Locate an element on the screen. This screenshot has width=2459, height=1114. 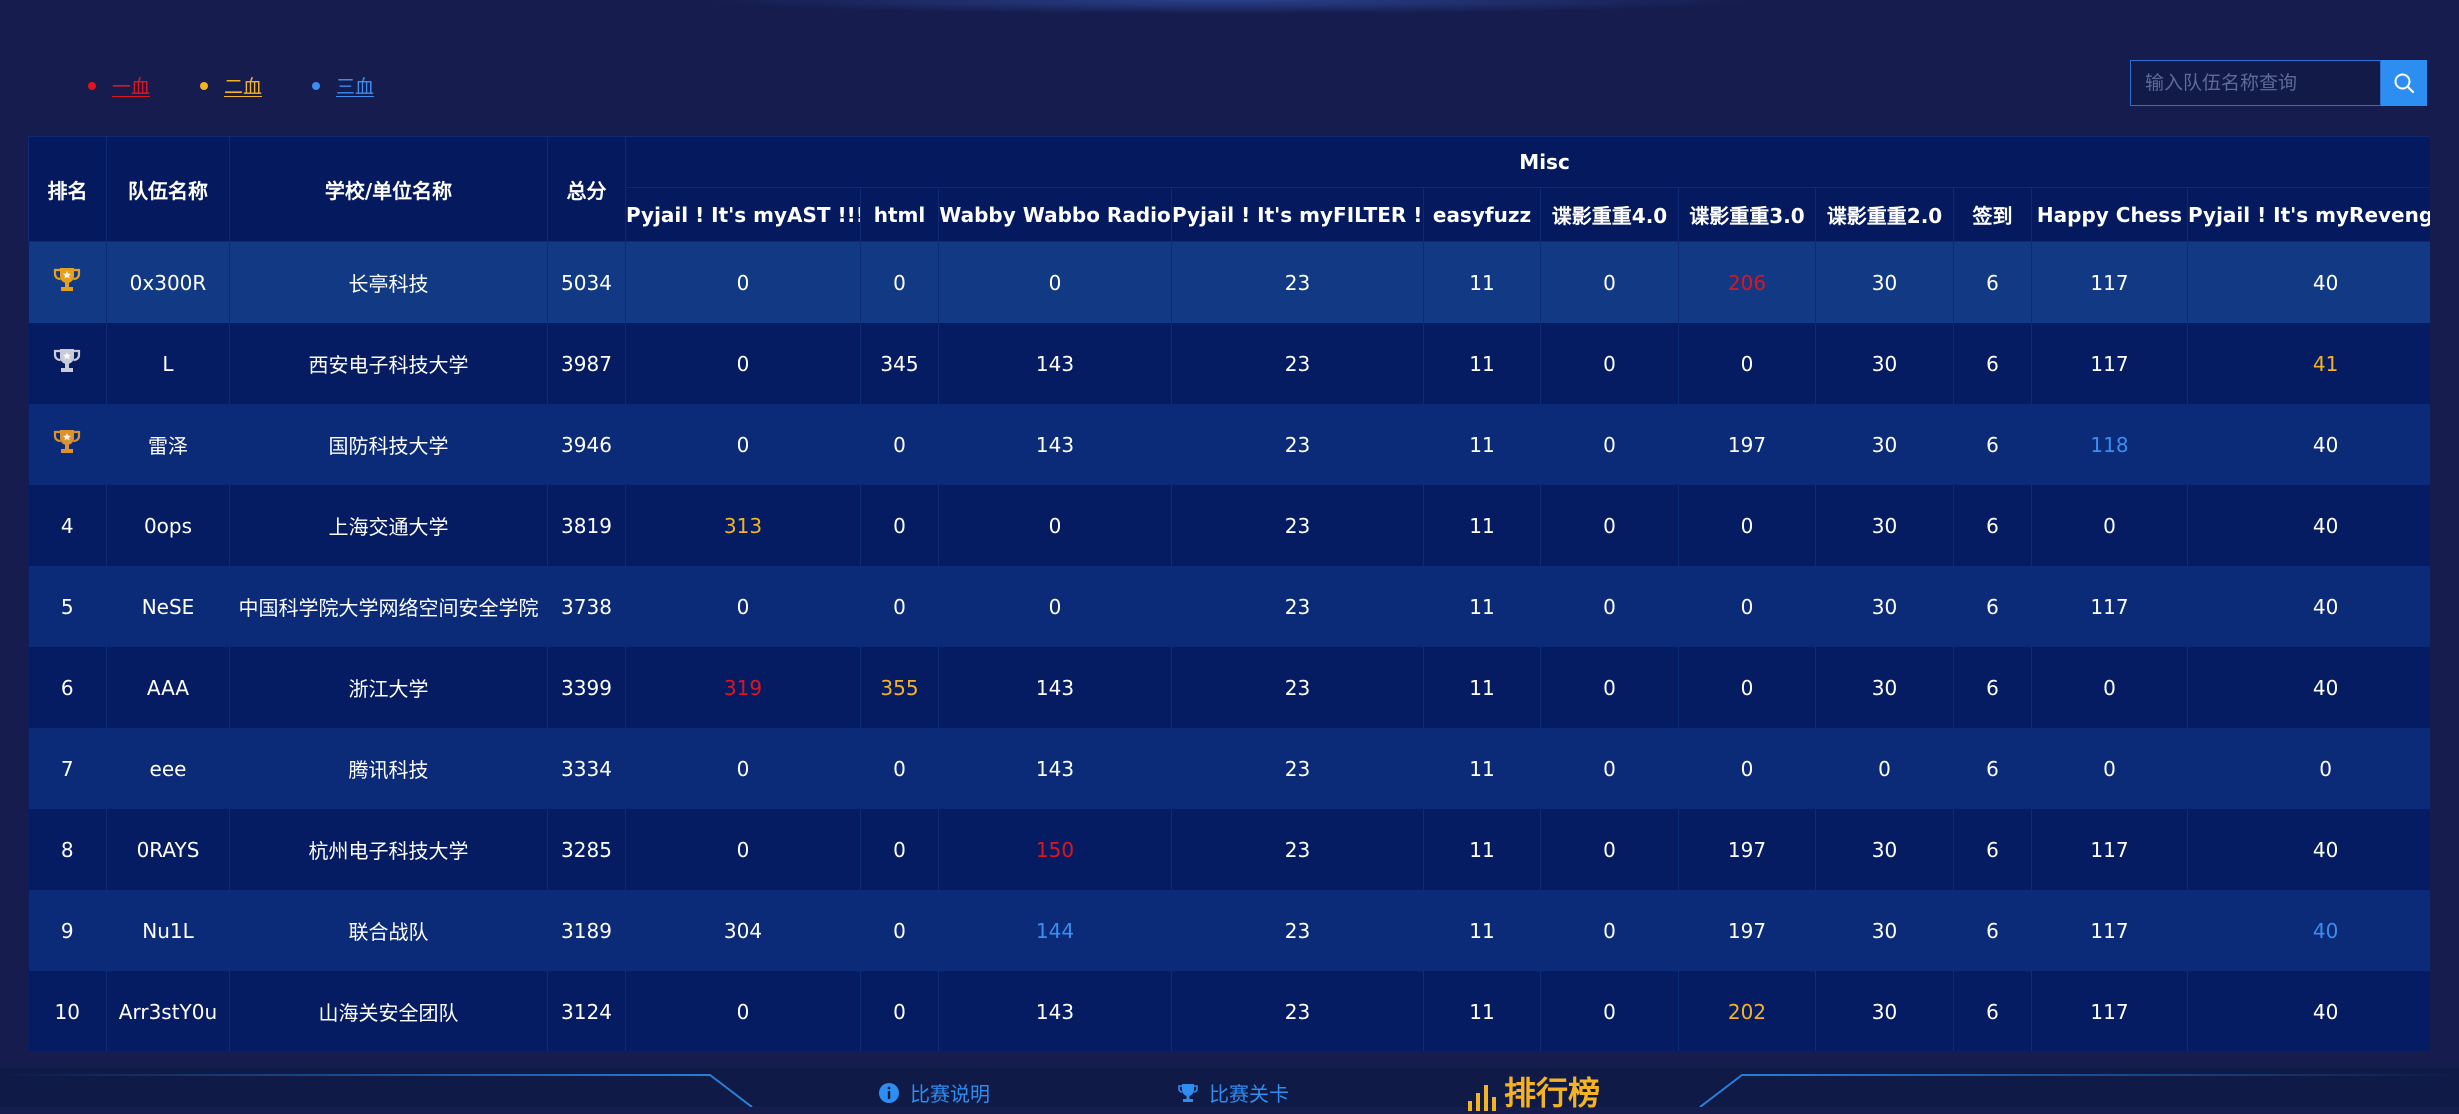
bronze-trophy-icon is located at coordinates (67, 444).